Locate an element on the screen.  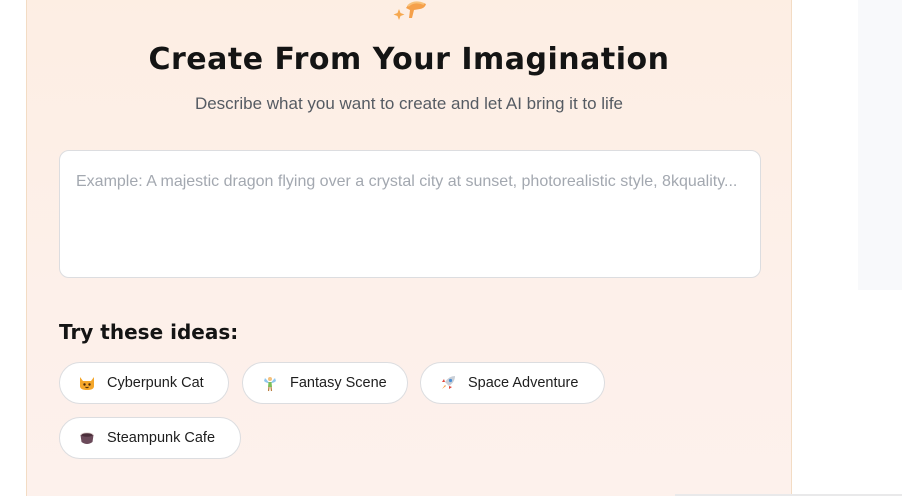
idea-chip-steampunk-cafe: Steampunk Cafe is located at coordinates (150, 438).